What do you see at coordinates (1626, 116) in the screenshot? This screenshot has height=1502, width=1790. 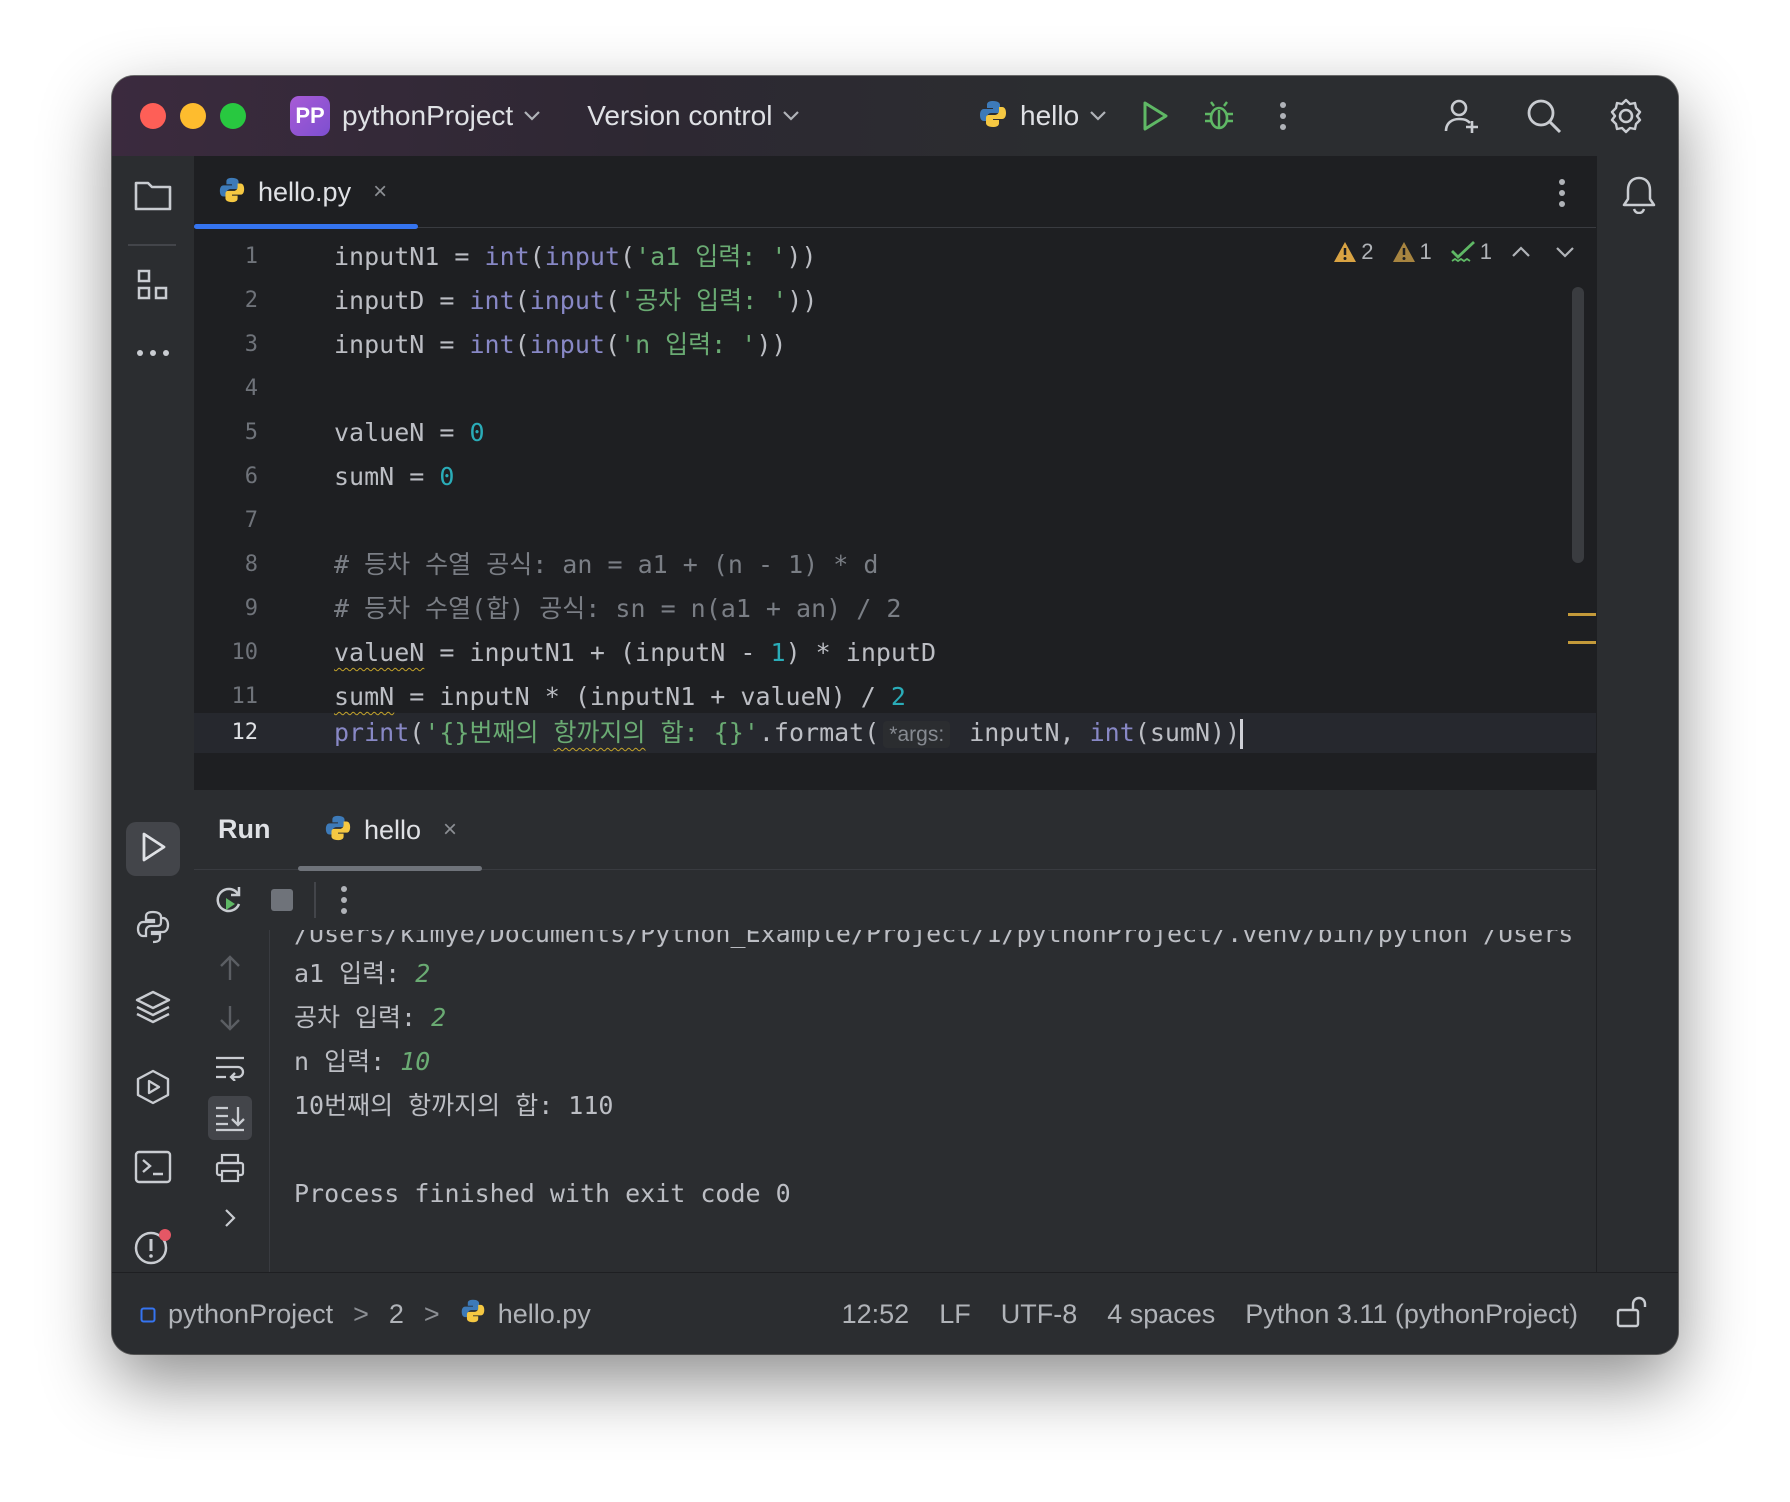 I see `gear-icon` at bounding box center [1626, 116].